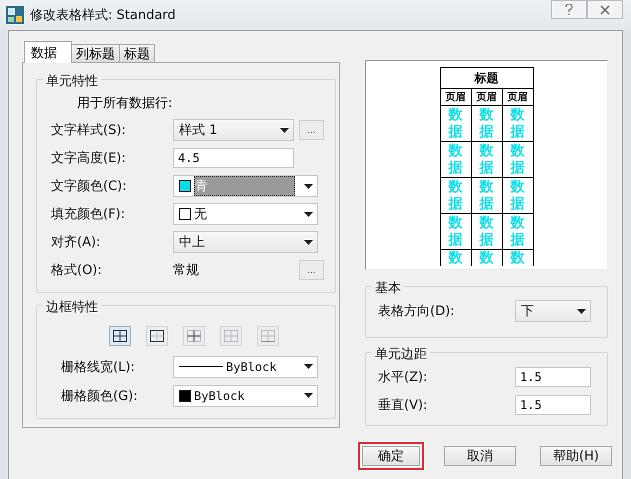  What do you see at coordinates (417, 311) in the screenshot?
I see `field-label: 表格方向(D):` at bounding box center [417, 311].